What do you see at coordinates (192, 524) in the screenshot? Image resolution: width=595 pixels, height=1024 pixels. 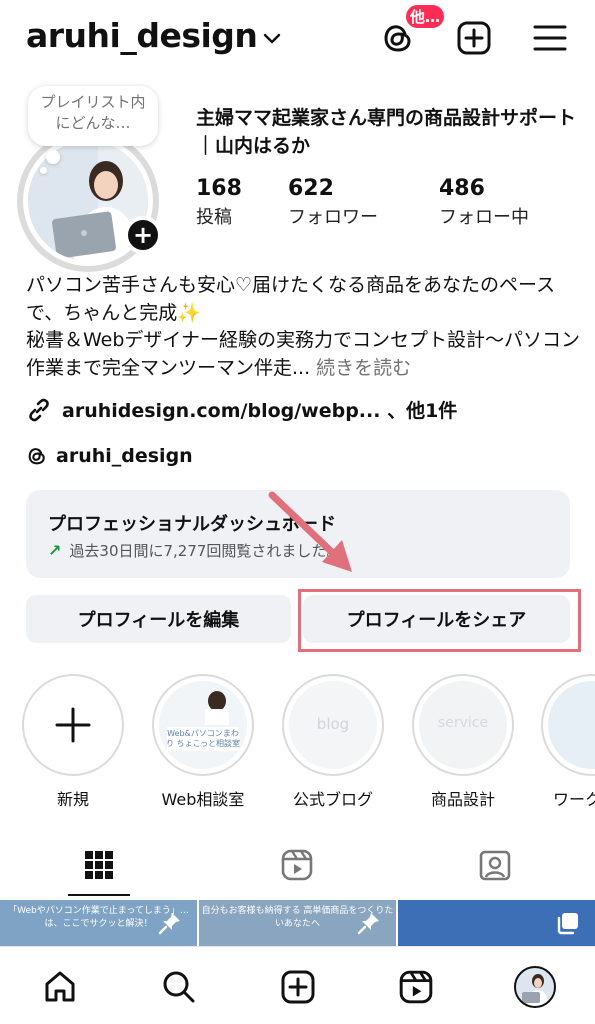 I see `dashboard-title: プロフェッショナルダッシュボード` at bounding box center [192, 524].